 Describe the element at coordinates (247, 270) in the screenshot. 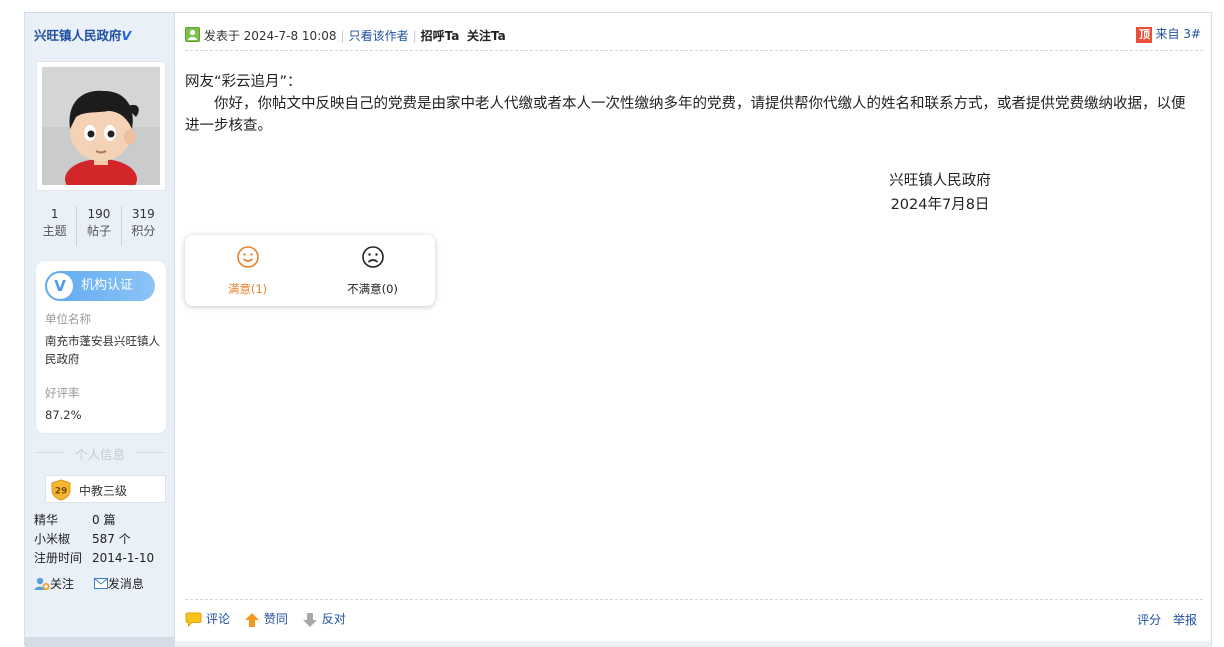

I see `satisfied-button: 满意(1)` at that location.